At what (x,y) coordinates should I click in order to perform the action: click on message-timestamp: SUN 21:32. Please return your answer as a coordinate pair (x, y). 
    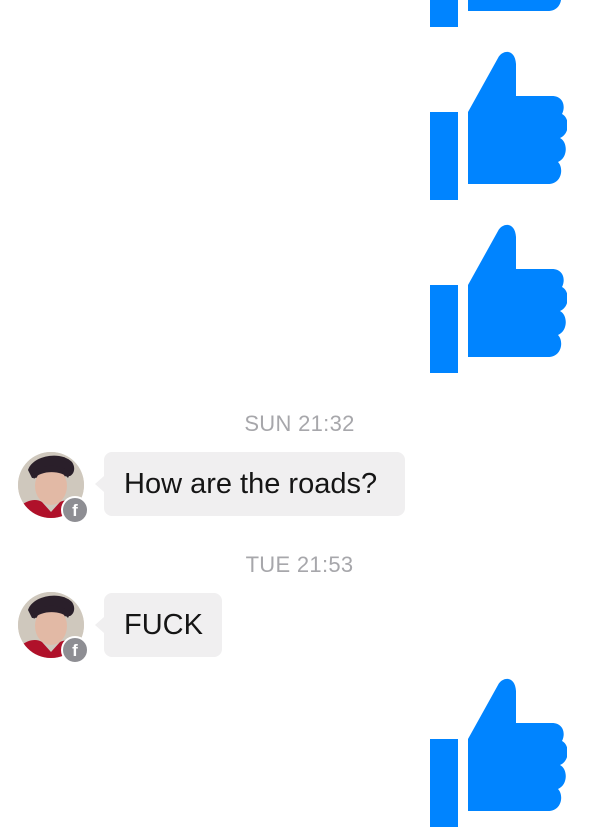
    Looking at the image, I should click on (299, 423).